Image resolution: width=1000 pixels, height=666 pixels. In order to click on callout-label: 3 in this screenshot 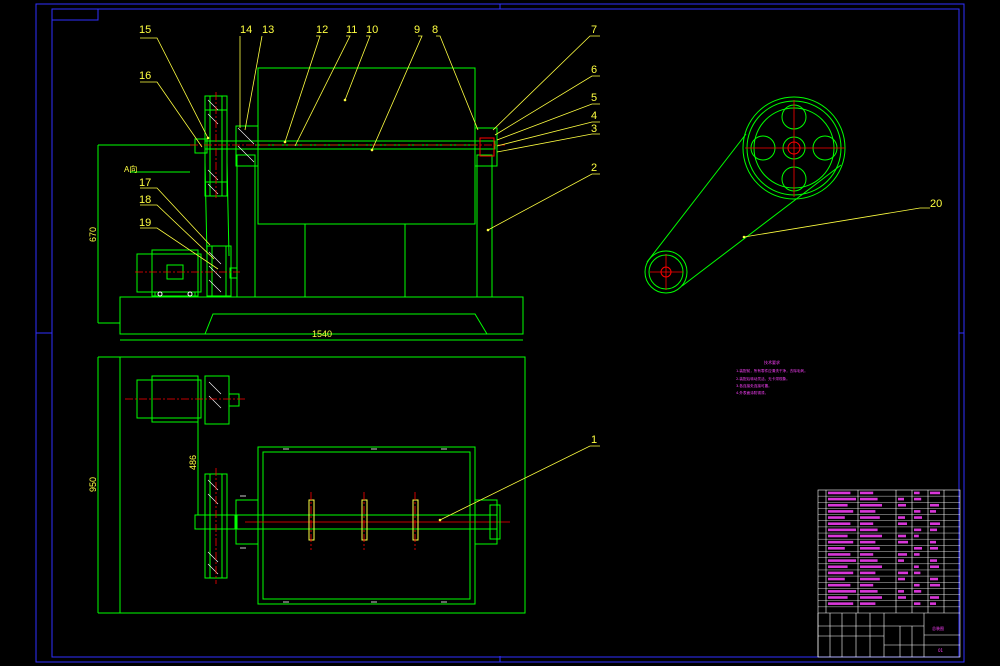, I will do `click(594, 129)`.